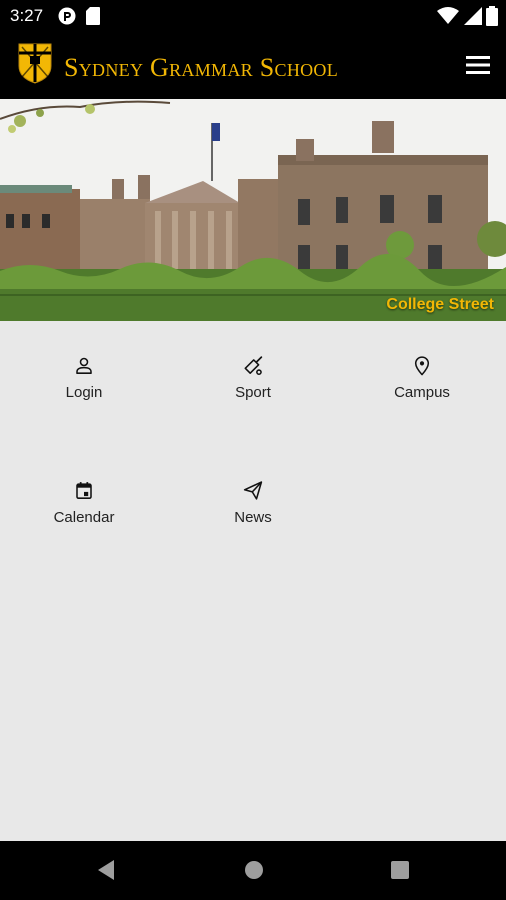 The image size is (506, 900). I want to click on paper-plane-icon, so click(253, 490).